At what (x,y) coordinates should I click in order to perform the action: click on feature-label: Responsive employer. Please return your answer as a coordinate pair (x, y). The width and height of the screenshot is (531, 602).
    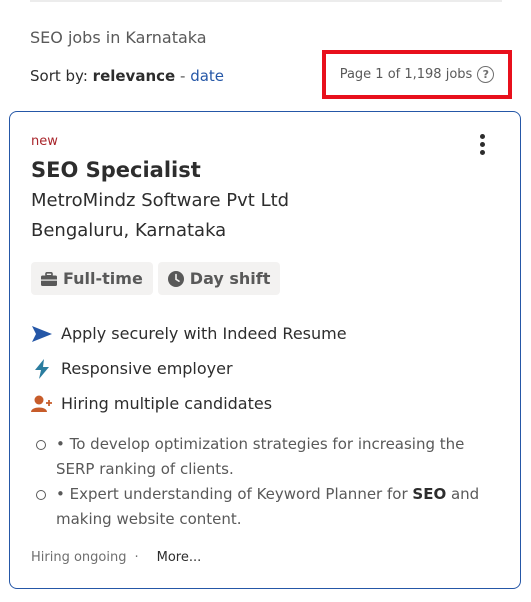
    Looking at the image, I should click on (147, 368).